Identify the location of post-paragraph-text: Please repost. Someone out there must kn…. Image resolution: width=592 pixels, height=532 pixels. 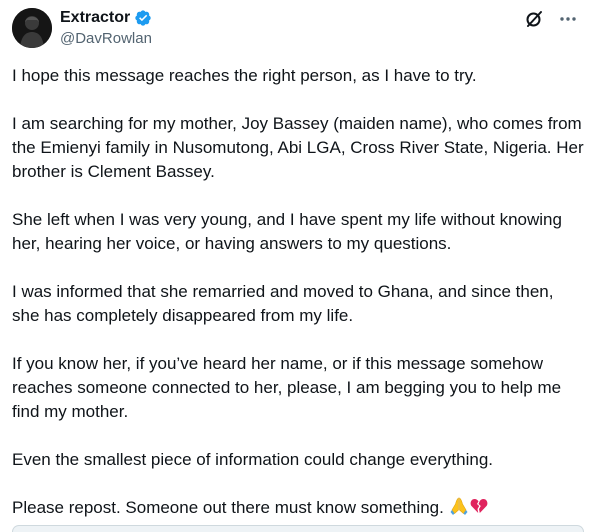
(228, 507).